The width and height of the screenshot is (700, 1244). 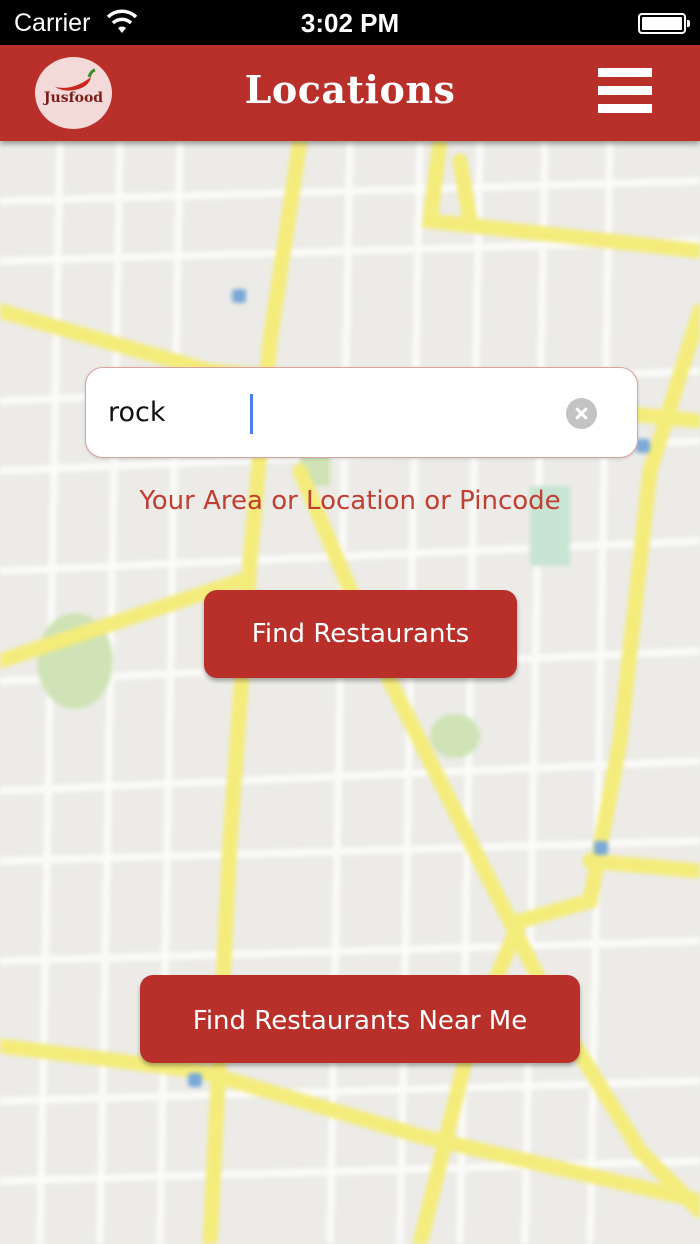 What do you see at coordinates (625, 91) in the screenshot?
I see `hamburger-menu-icon` at bounding box center [625, 91].